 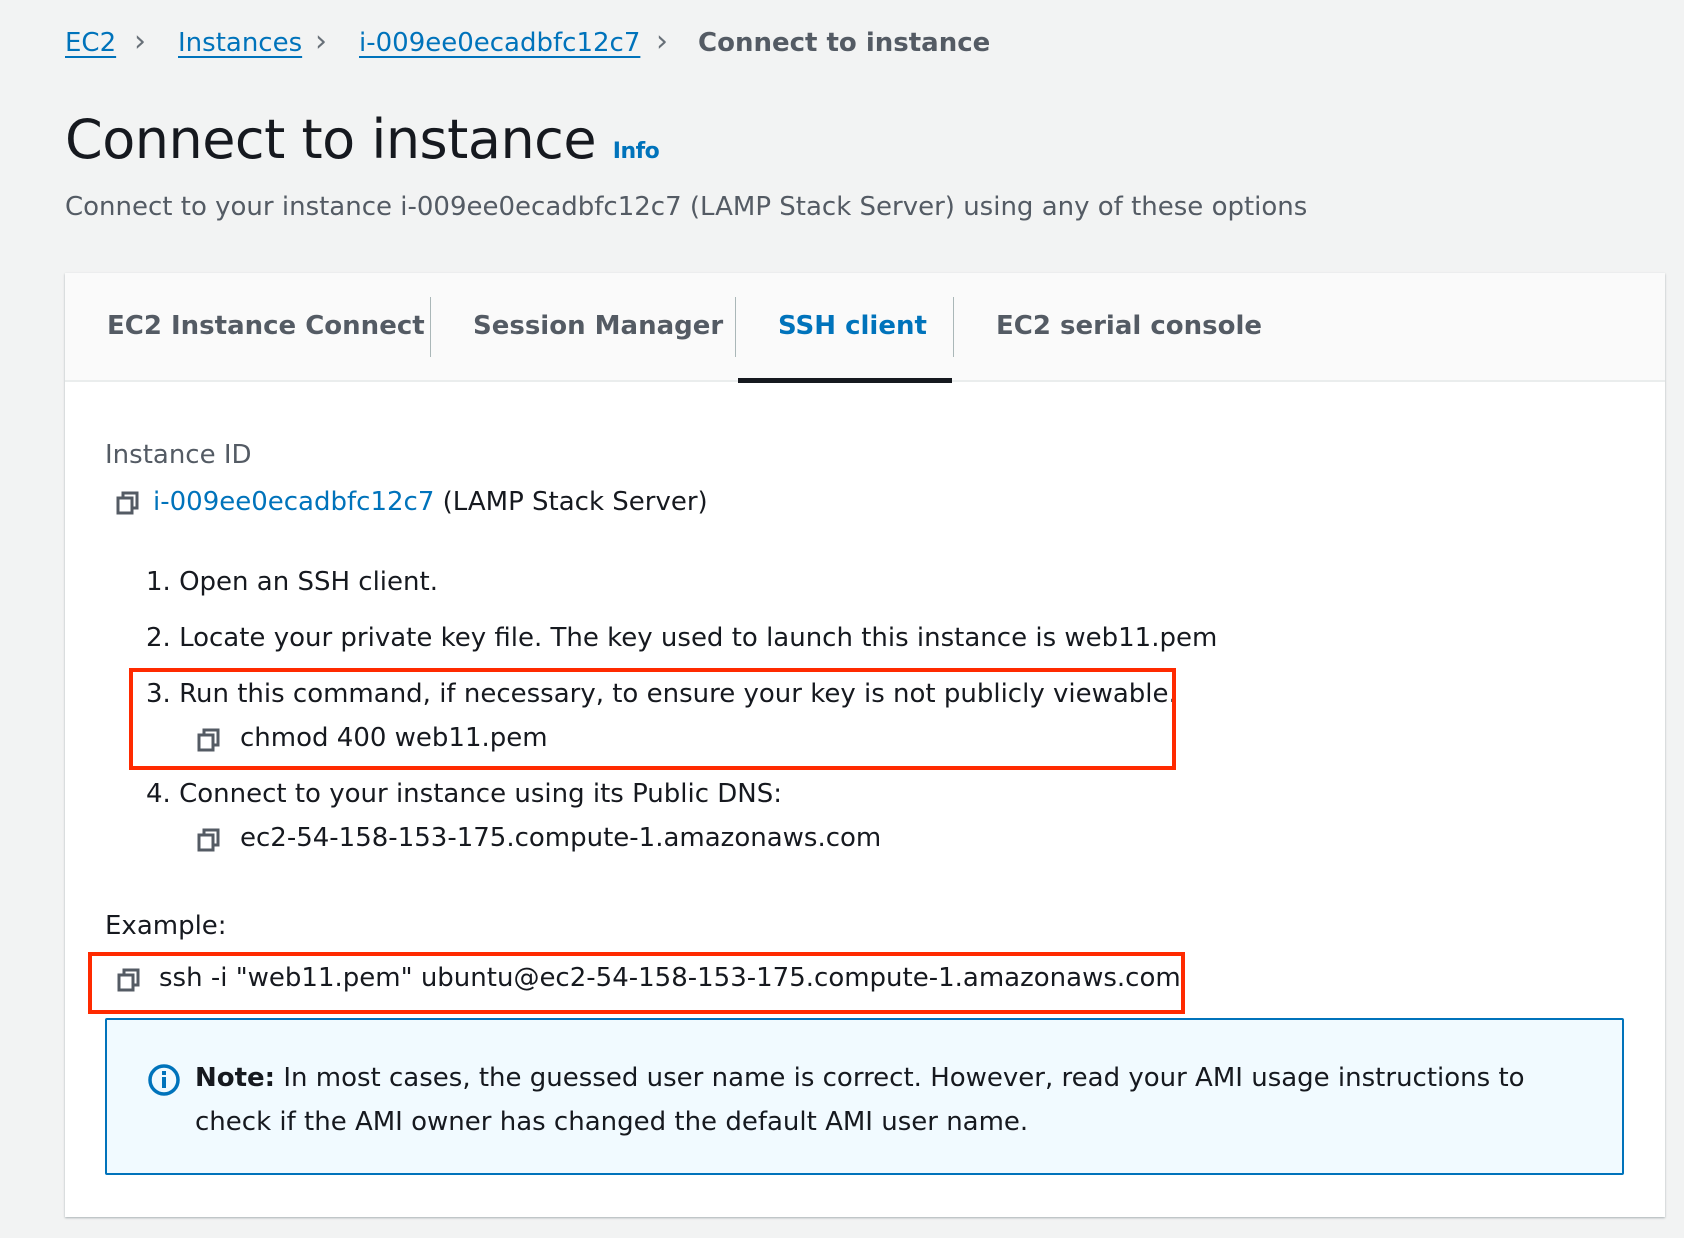 What do you see at coordinates (499, 43) in the screenshot?
I see `breadcrumb-instance-id: i-009ee0ecadbfc12c7` at bounding box center [499, 43].